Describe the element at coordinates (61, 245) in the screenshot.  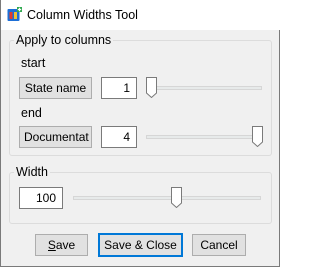
I see `save-button: Save` at that location.